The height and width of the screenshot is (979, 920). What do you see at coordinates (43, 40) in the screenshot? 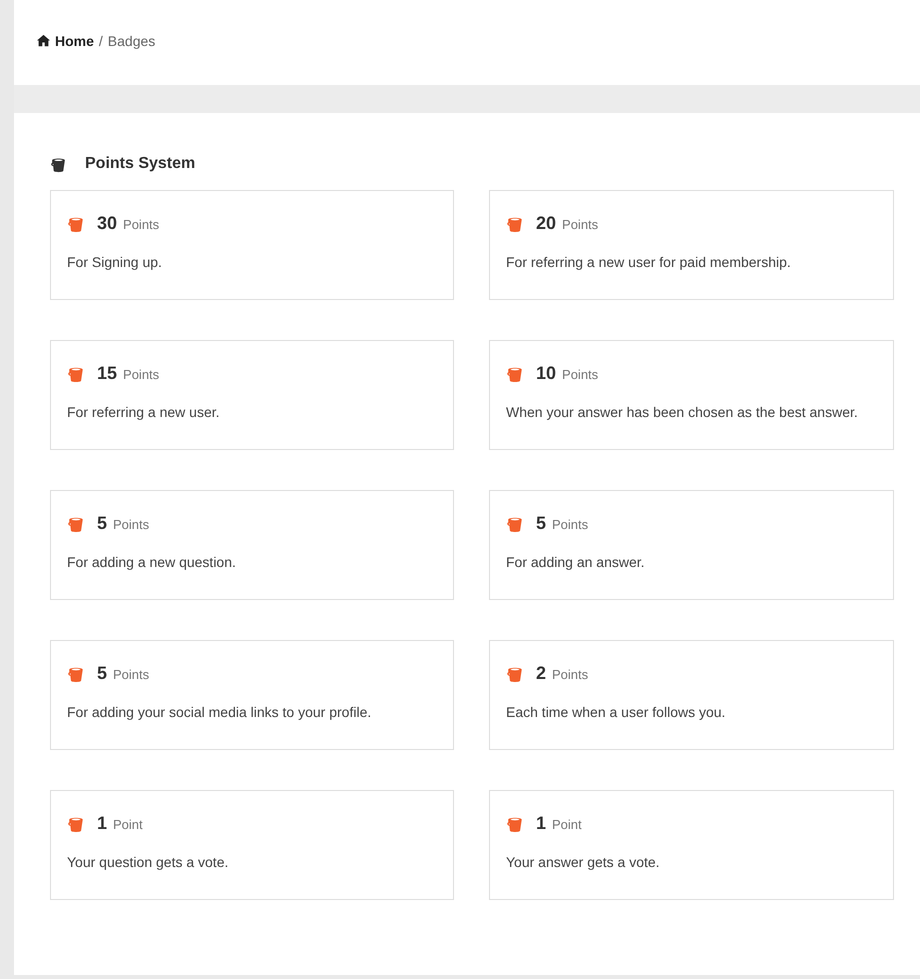
I see `home-icon` at bounding box center [43, 40].